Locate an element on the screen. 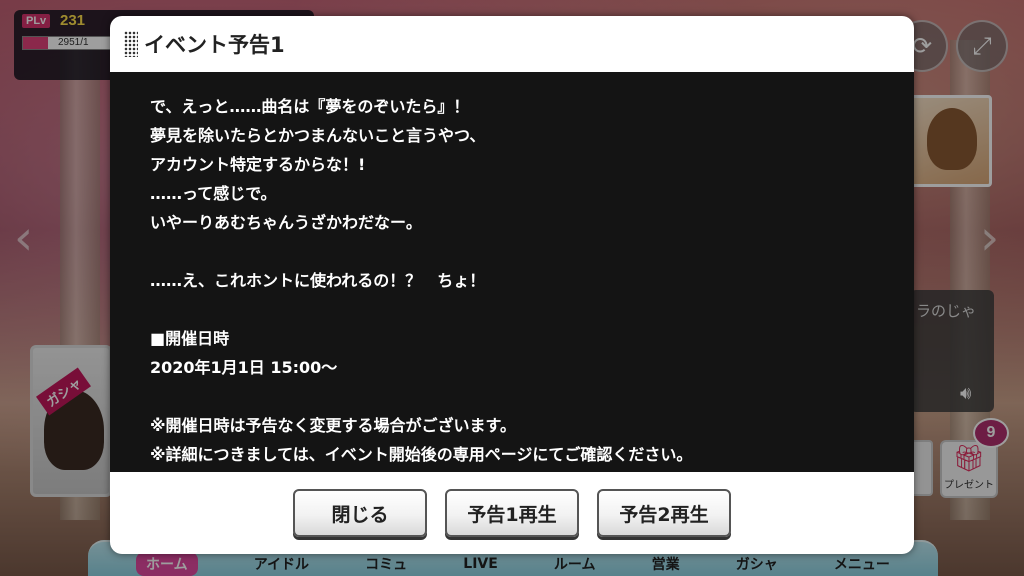 The width and height of the screenshot is (1024, 576). body-line: ……って感じで。 is located at coordinates (213, 193).